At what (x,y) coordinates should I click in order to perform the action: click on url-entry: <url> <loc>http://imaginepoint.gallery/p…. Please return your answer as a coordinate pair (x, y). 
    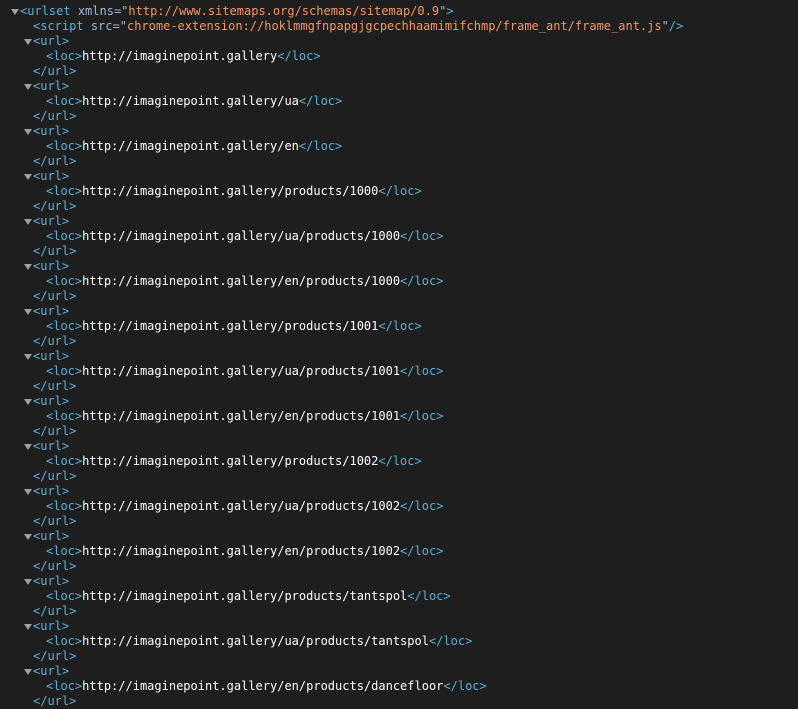
    Looking at the image, I should click on (399, 596).